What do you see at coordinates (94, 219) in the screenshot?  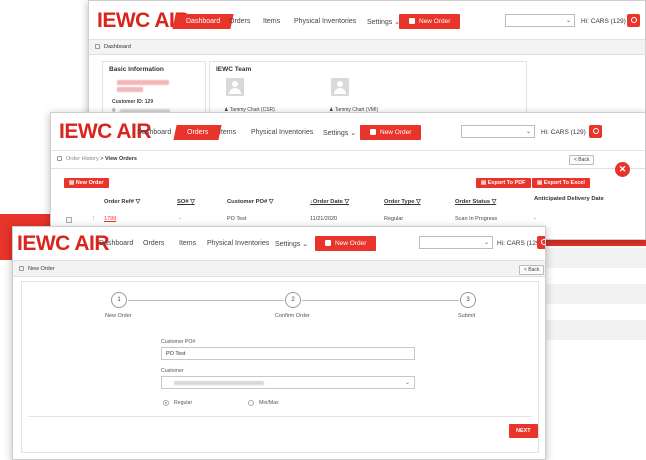 I see `row-menu-icon: ⋮` at bounding box center [94, 219].